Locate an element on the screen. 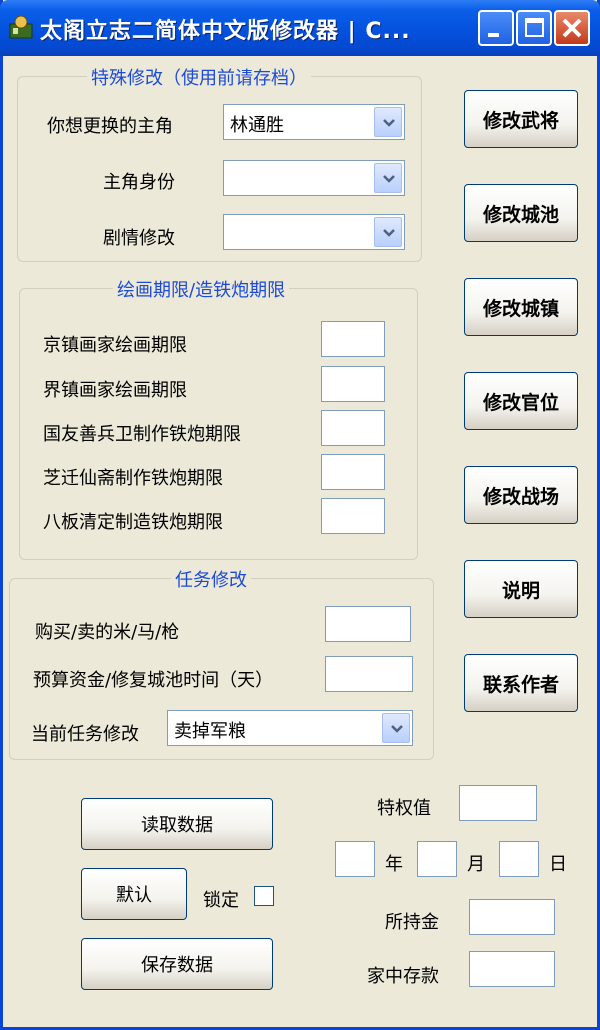 The height and width of the screenshot is (1030, 600). savings-label: 家中存款 is located at coordinates (403, 976).